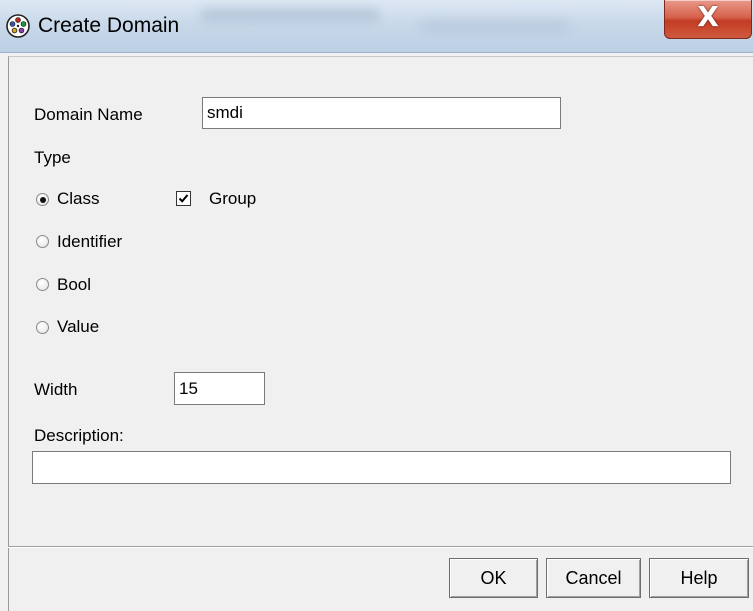  Describe the element at coordinates (18, 26) in the screenshot. I see `film-reel-icon` at that location.